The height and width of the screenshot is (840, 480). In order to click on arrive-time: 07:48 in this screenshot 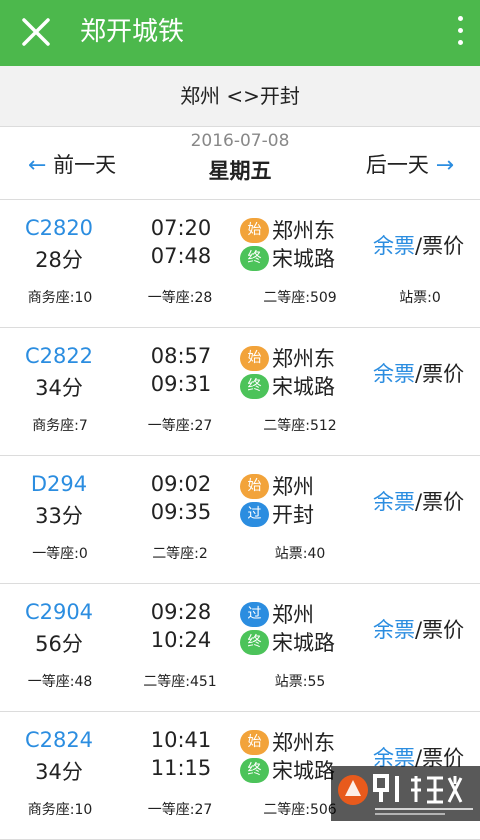, I will do `click(181, 256)`.